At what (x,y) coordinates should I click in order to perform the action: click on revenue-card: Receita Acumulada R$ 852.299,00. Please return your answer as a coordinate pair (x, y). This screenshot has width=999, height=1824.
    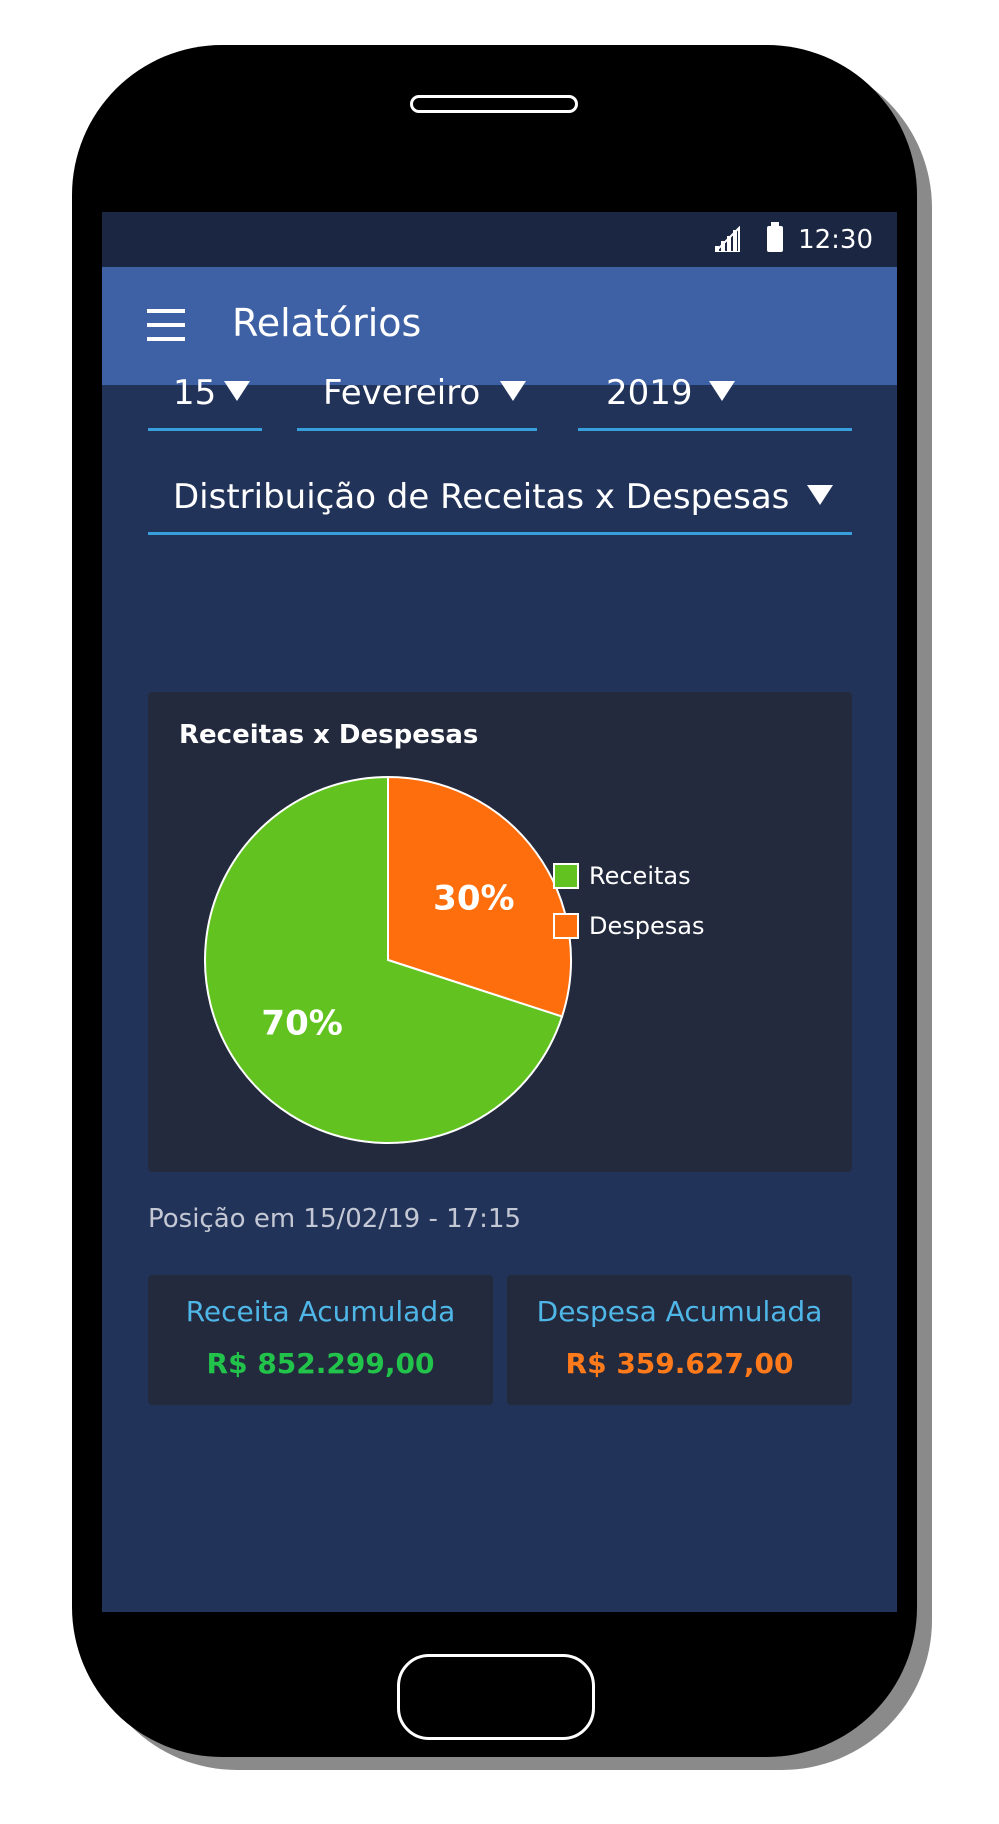
    Looking at the image, I should click on (320, 1340).